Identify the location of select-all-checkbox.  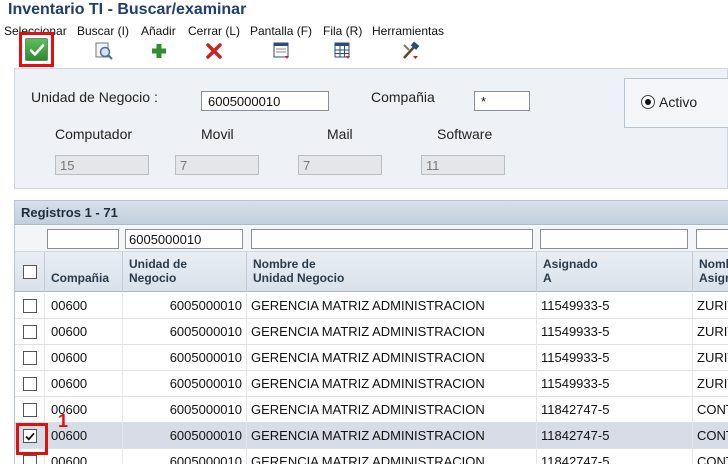
(30, 272).